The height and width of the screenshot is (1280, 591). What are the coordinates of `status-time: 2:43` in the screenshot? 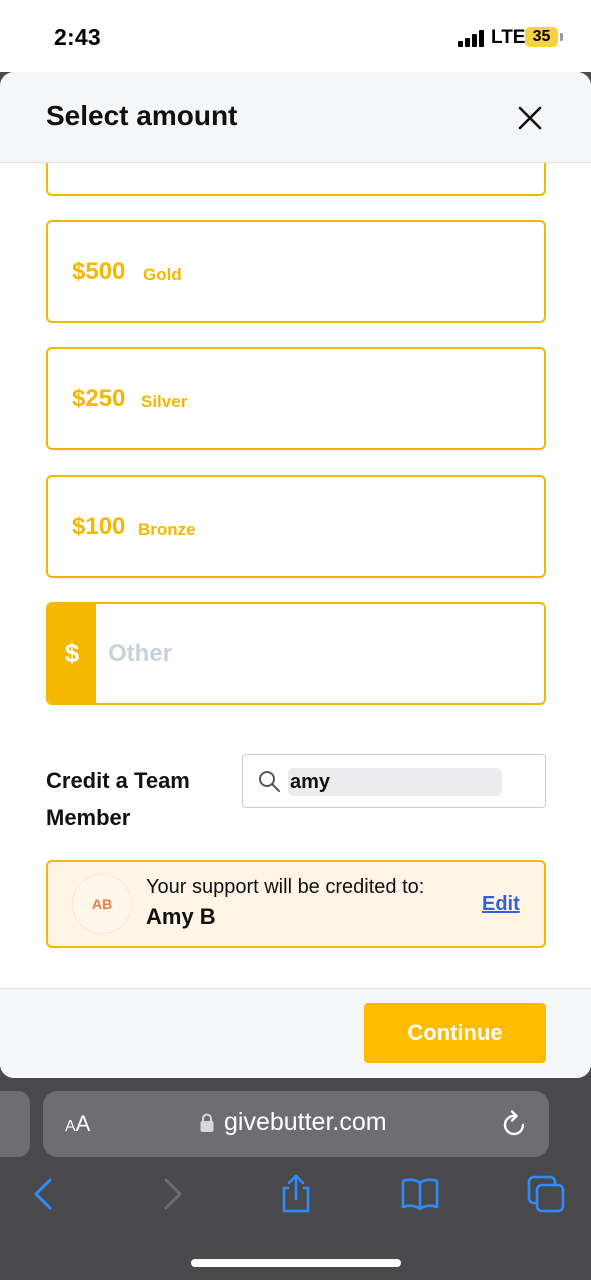 It's located at (77, 37).